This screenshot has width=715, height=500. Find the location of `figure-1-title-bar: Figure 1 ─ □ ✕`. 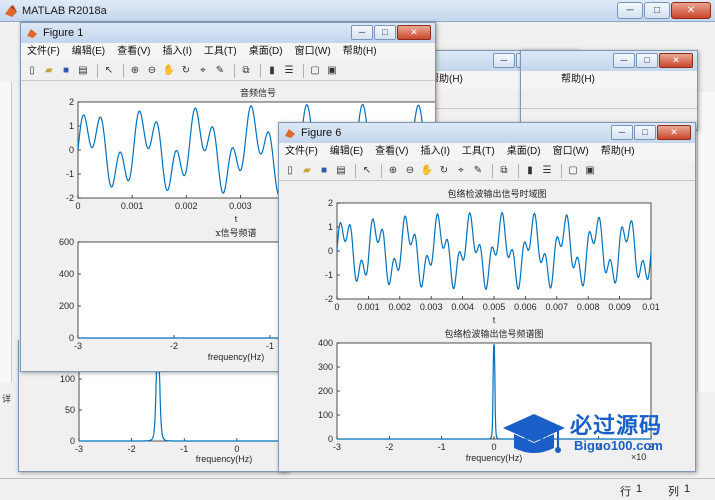

figure-1-title-bar: Figure 1 ─ □ ✕ is located at coordinates (228, 33).